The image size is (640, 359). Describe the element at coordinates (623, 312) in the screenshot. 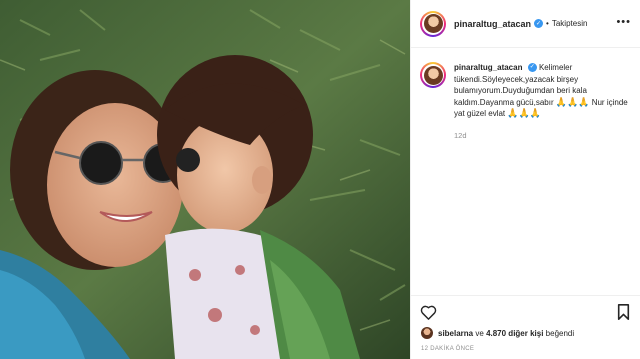

I see `bookmark-icon` at that location.